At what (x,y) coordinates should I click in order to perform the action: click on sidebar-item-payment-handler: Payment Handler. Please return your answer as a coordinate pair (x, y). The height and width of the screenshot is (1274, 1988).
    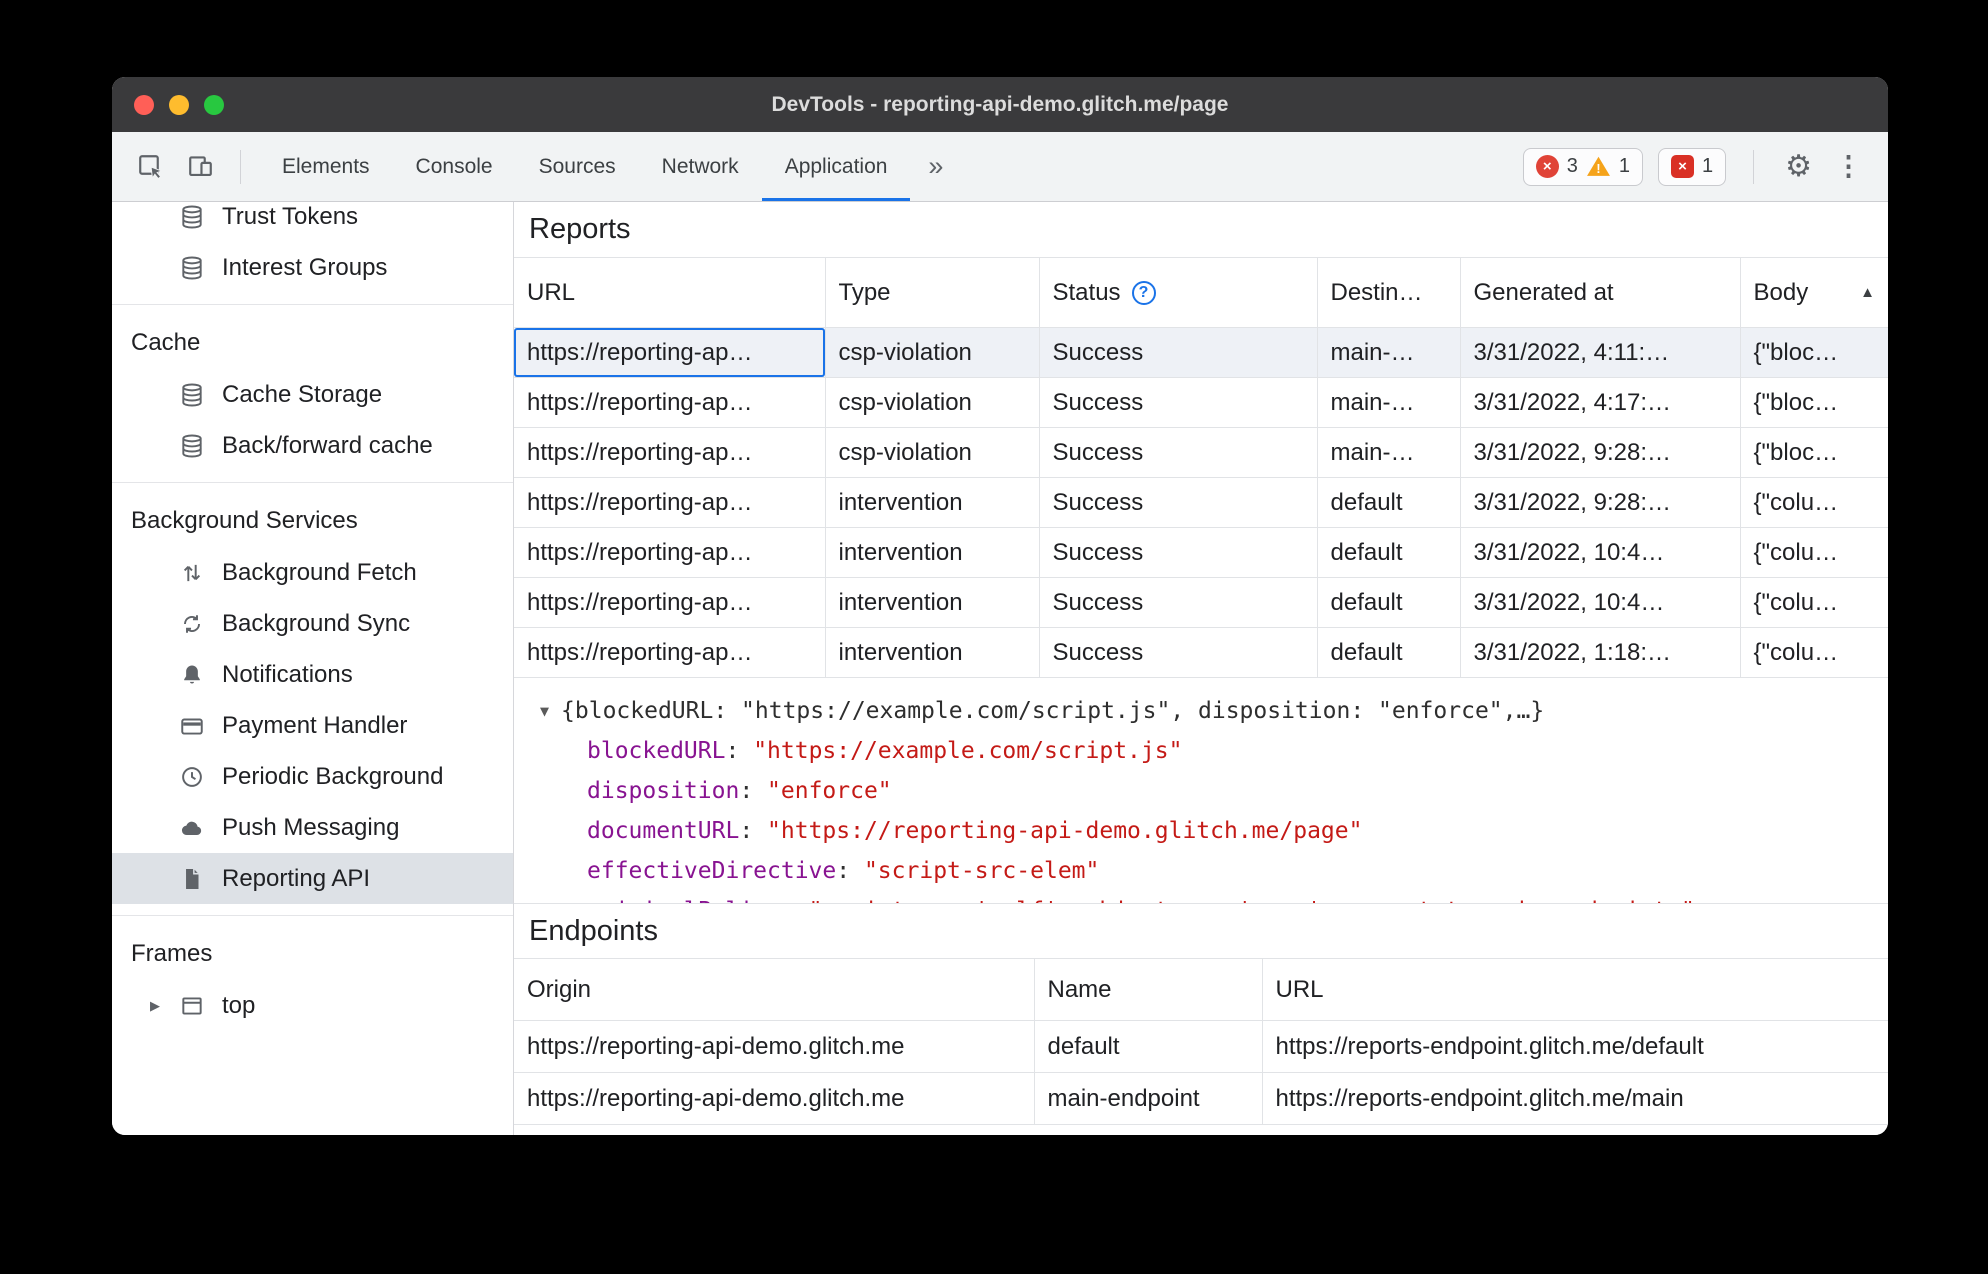
    Looking at the image, I should click on (312, 725).